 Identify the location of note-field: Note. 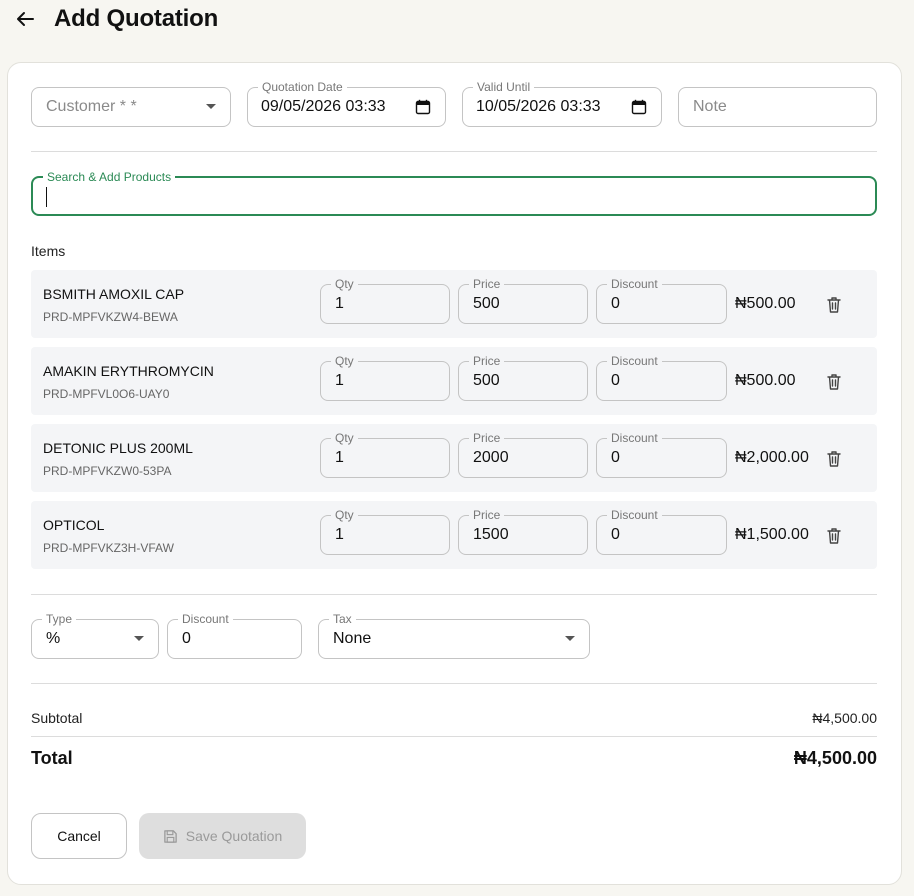
(777, 107).